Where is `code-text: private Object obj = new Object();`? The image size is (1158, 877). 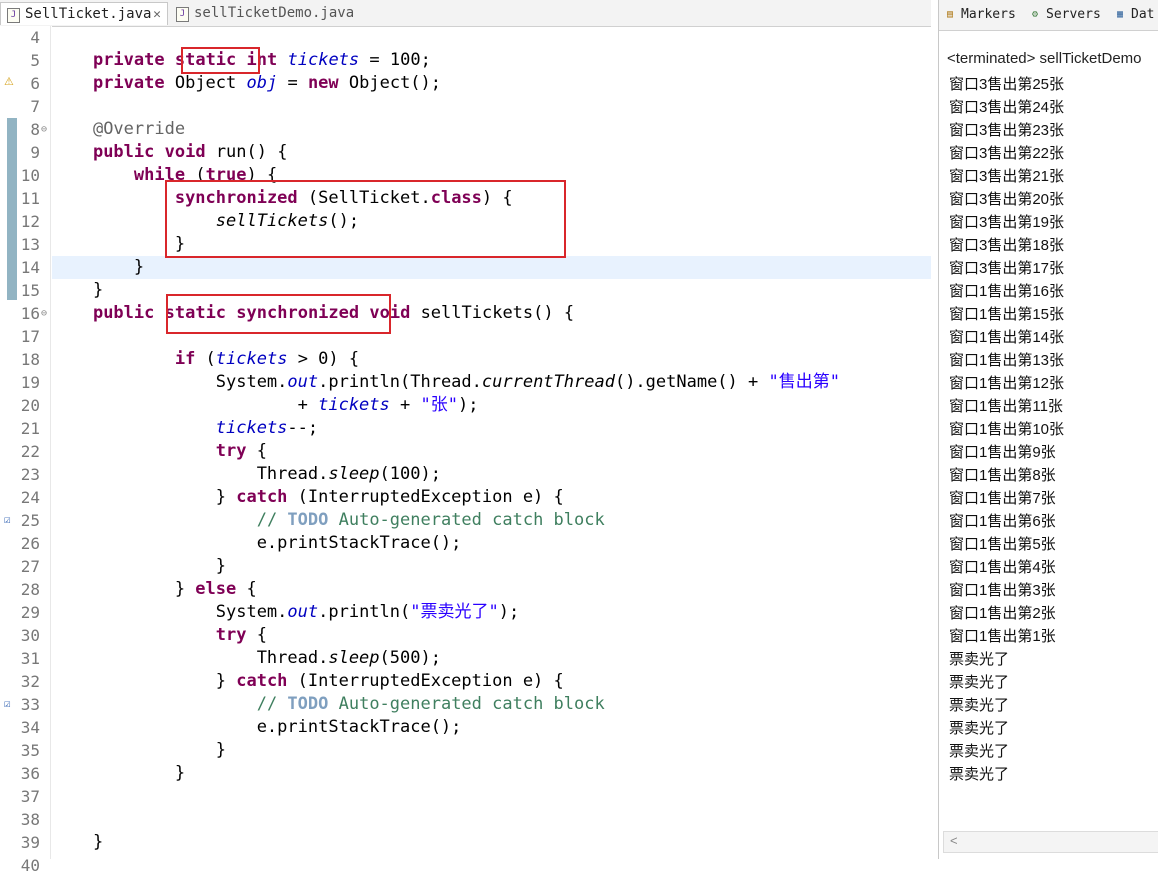
code-text: private Object obj = new Object(); is located at coordinates (246, 83).